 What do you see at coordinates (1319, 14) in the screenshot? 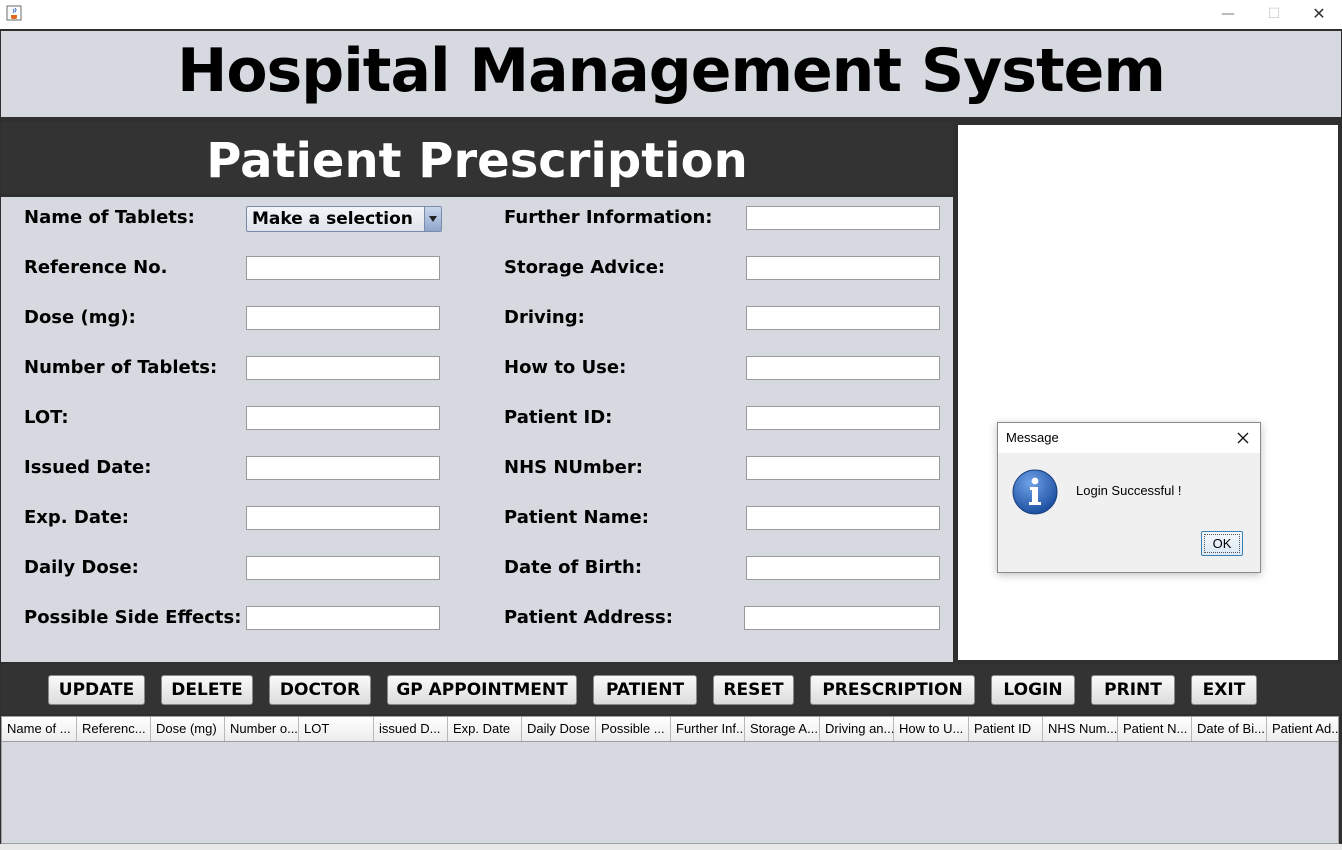
I see `window-close-button: ✕` at bounding box center [1319, 14].